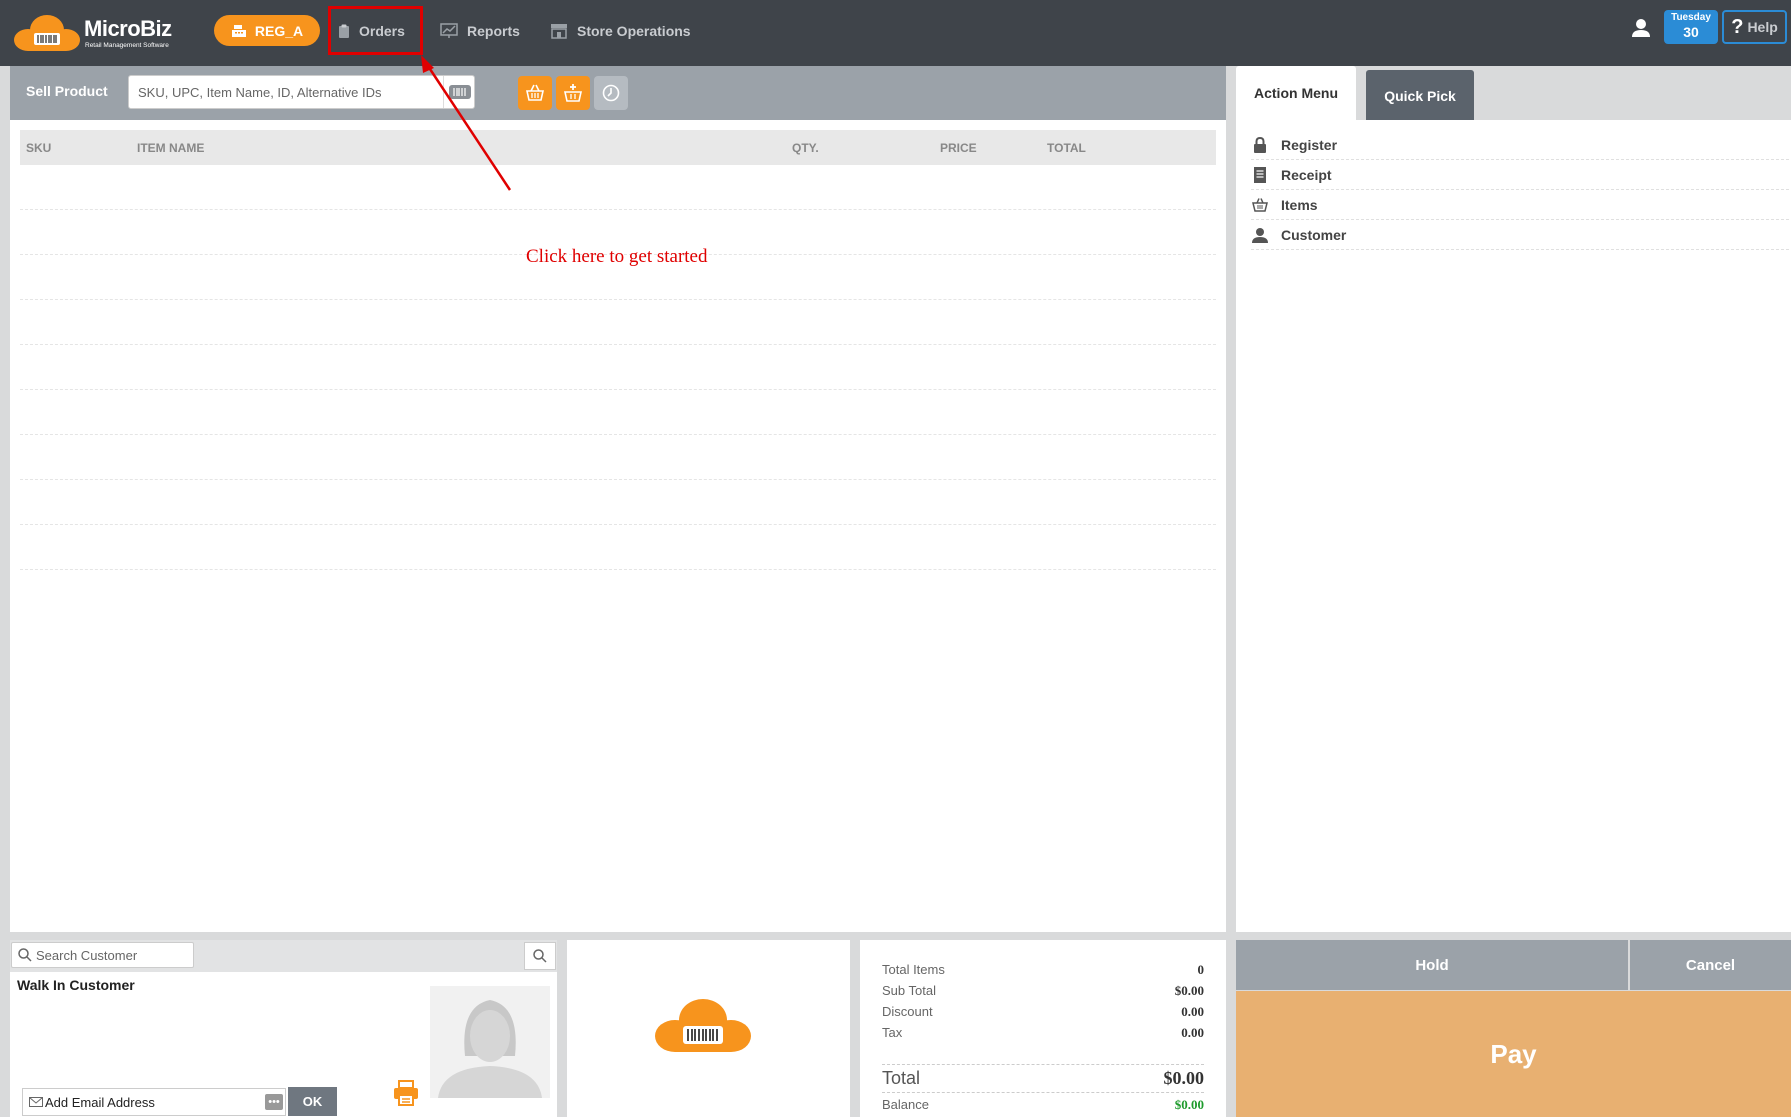  What do you see at coordinates (1520, 145) in the screenshot?
I see `action-register: Register` at bounding box center [1520, 145].